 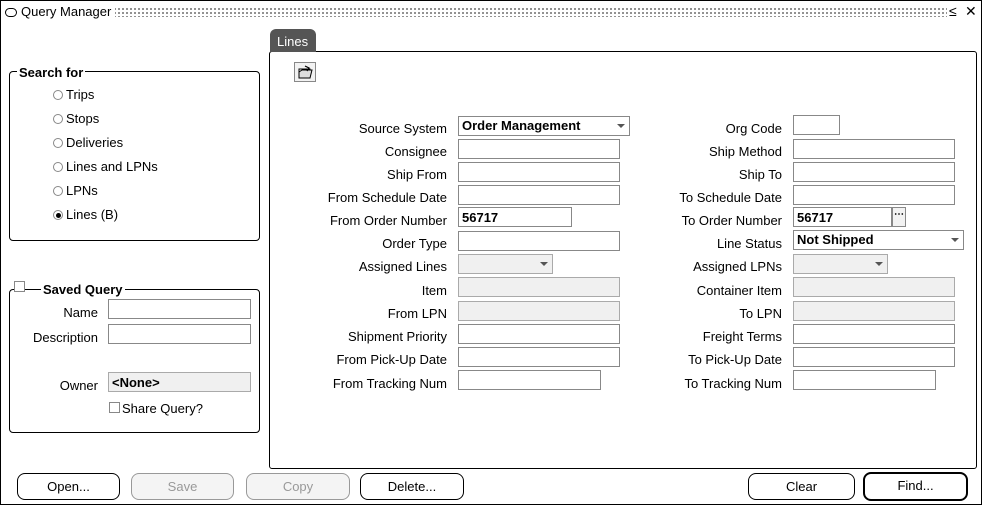 What do you see at coordinates (539, 287) in the screenshot?
I see `item-input` at bounding box center [539, 287].